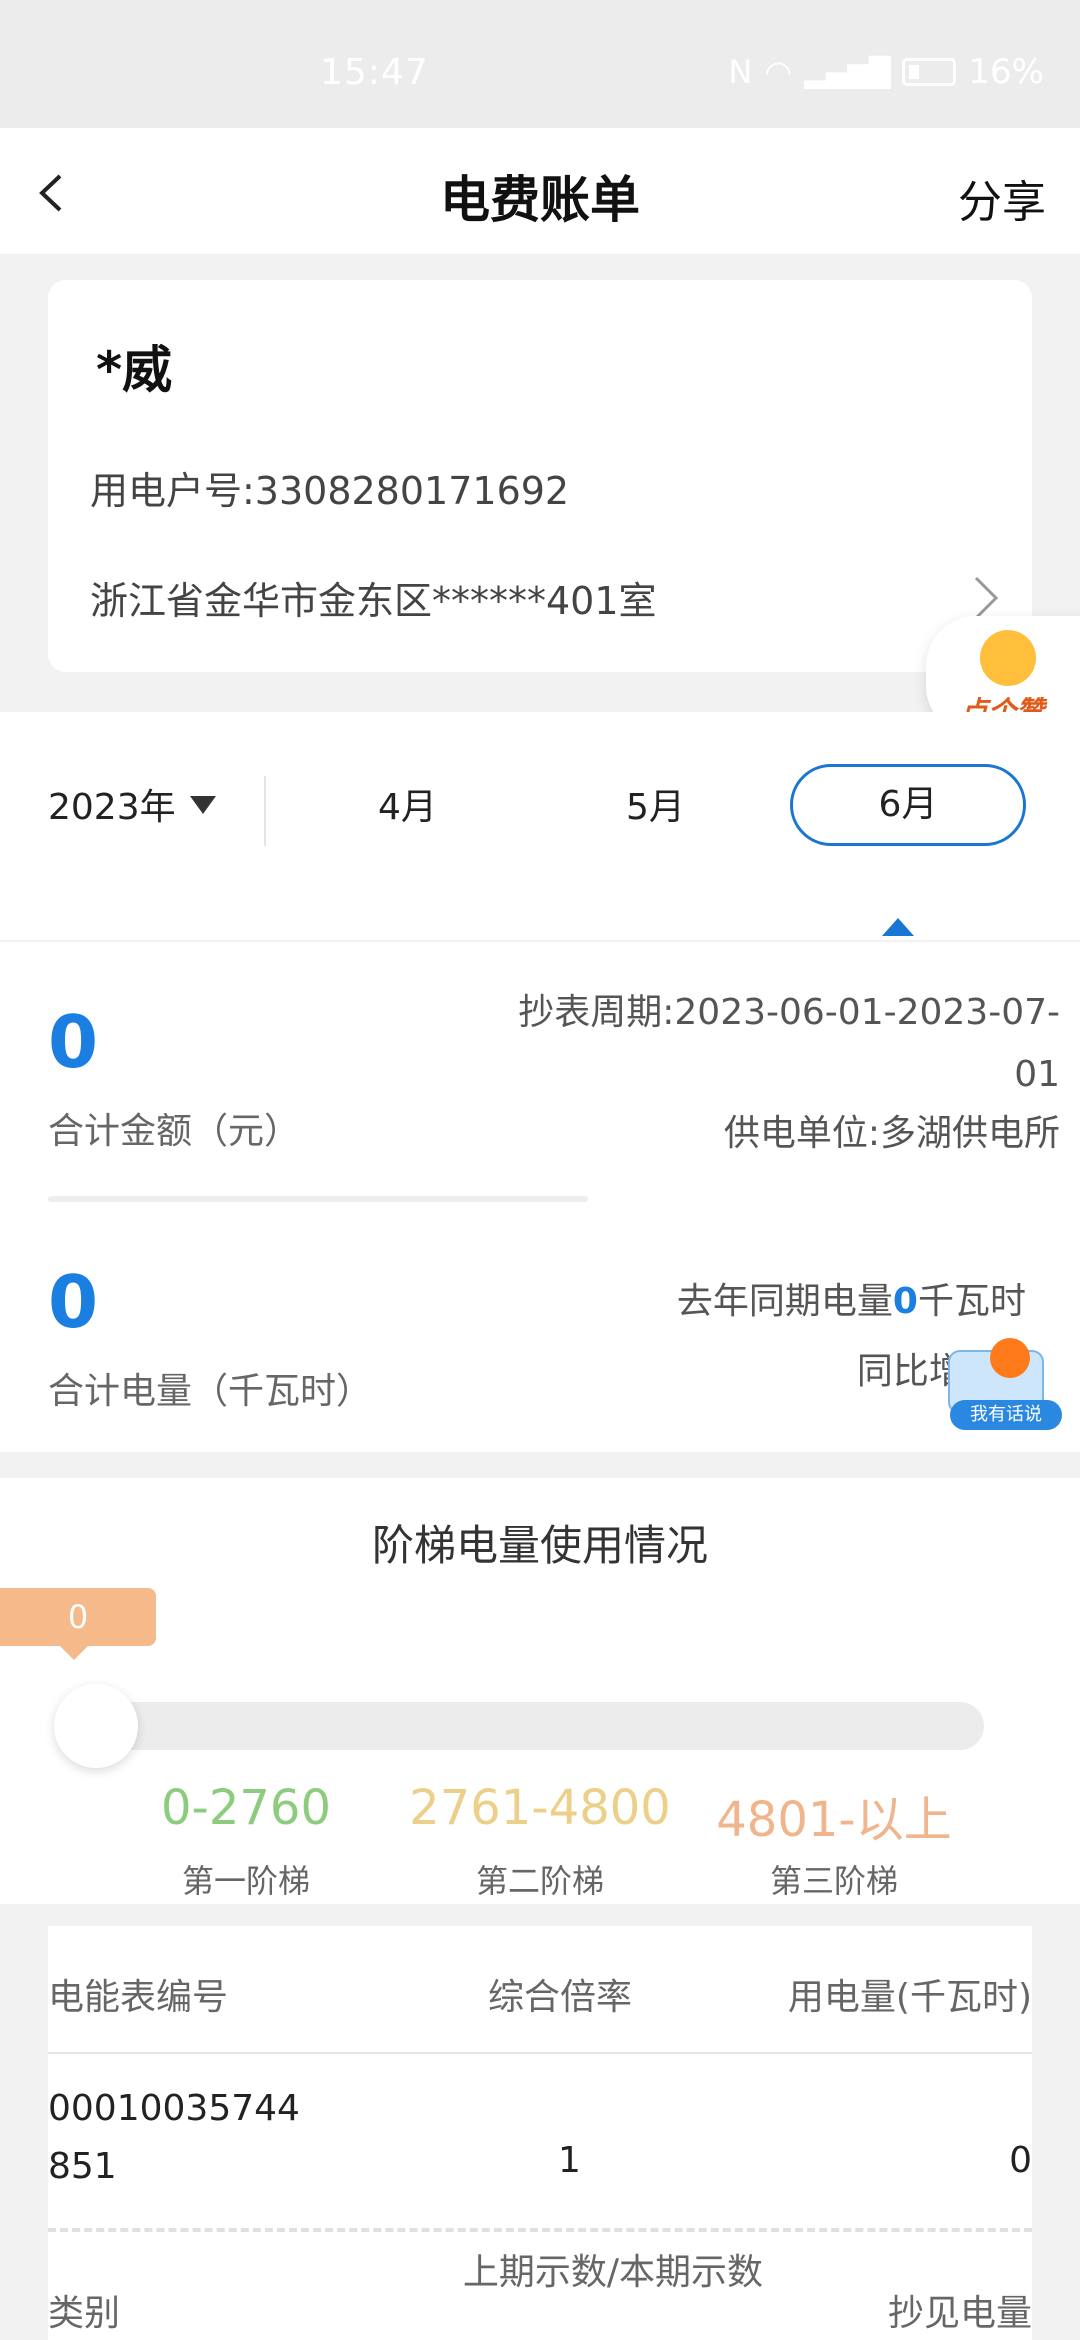 The image size is (1080, 2340). I want to click on column-header-readings: 上期示数/本期示数, so click(613, 2272).